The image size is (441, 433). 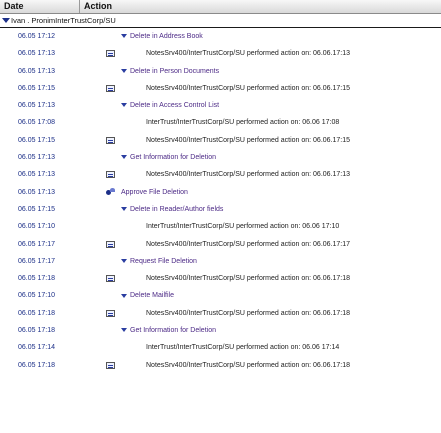 What do you see at coordinates (111, 191) in the screenshot?
I see `key-icon` at bounding box center [111, 191].